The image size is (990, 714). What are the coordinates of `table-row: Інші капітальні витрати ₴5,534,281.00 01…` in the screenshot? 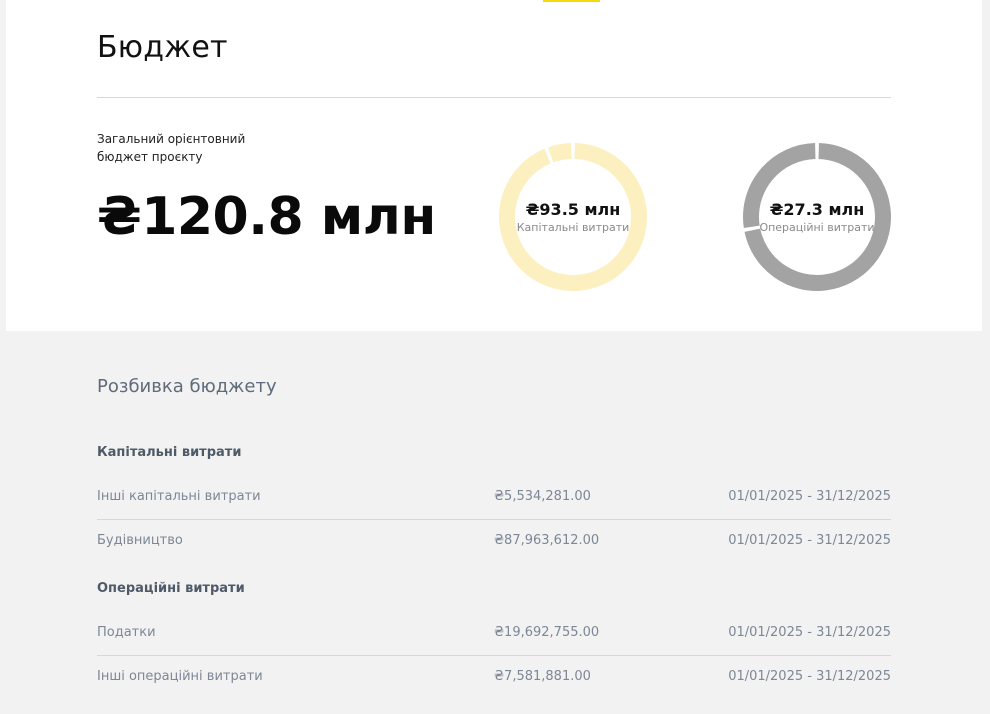 It's located at (494, 498).